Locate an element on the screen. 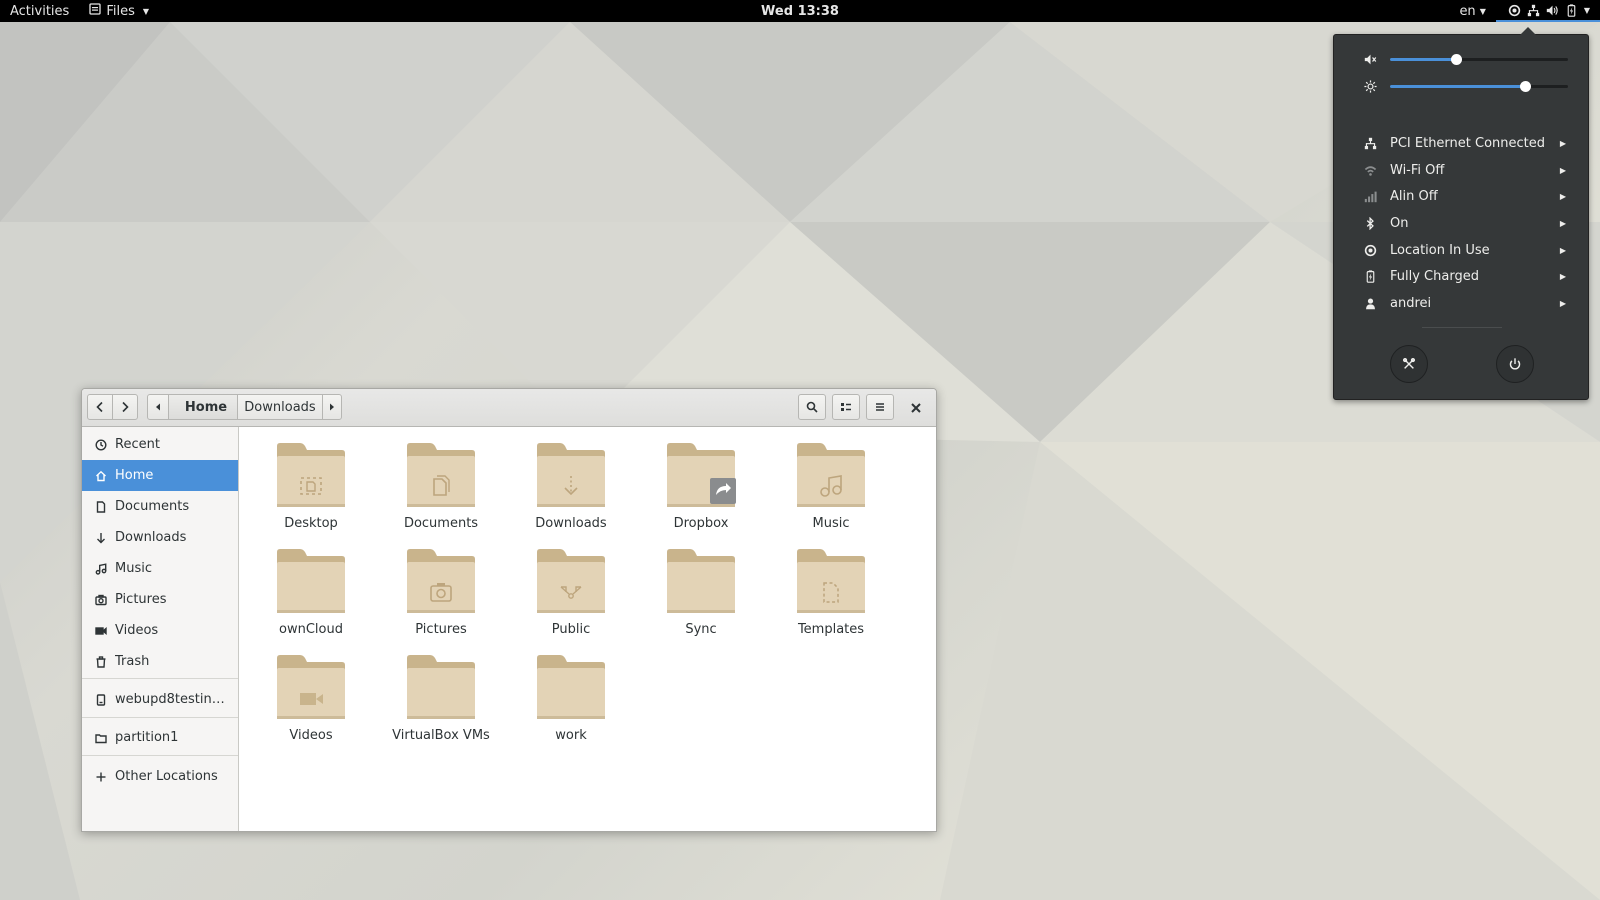 The width and height of the screenshot is (1600, 900). breadcrumb-current-label: Downloads is located at coordinates (280, 407).